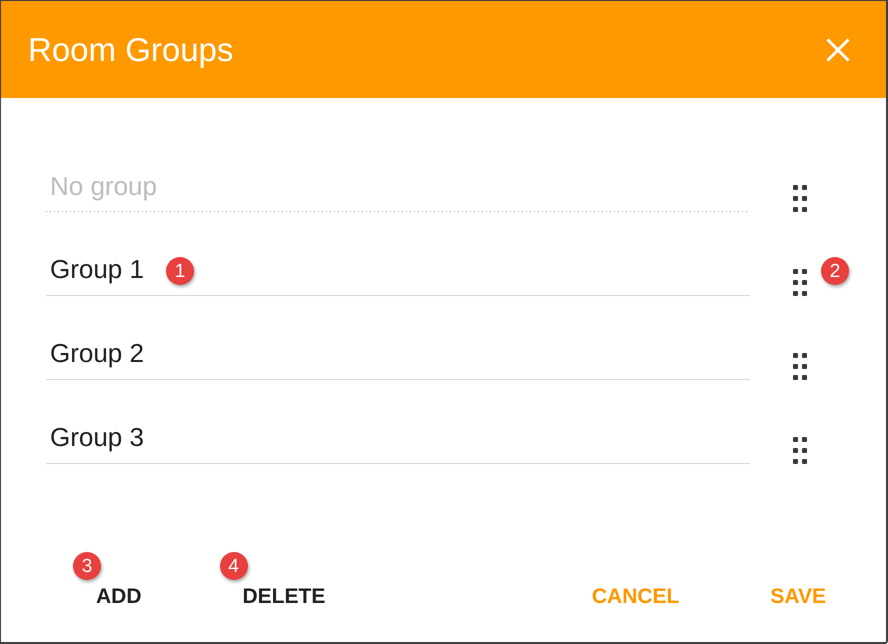 The width and height of the screenshot is (888, 644). I want to click on callout-number: 3, so click(87, 566).